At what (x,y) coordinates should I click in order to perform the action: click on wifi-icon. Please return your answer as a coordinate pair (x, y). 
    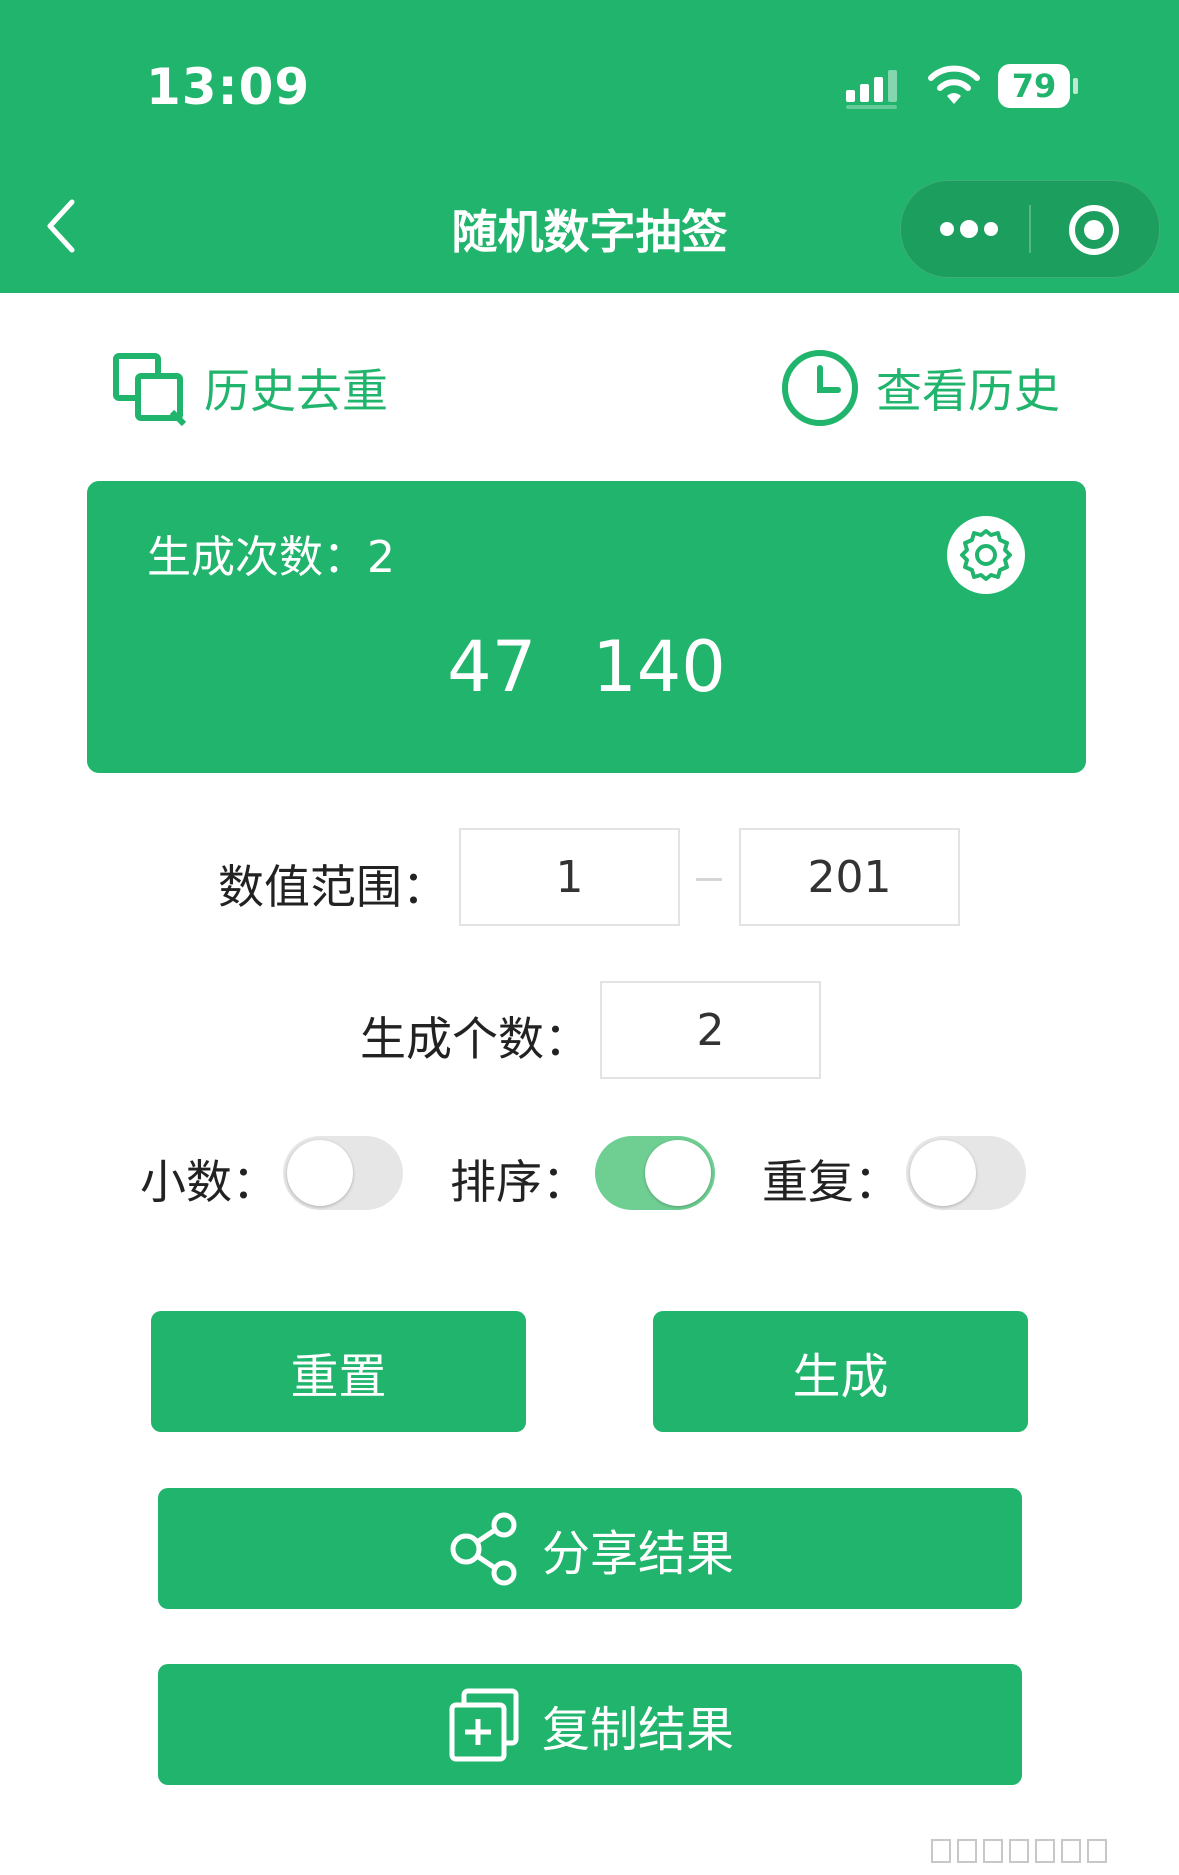
    Looking at the image, I should click on (954, 84).